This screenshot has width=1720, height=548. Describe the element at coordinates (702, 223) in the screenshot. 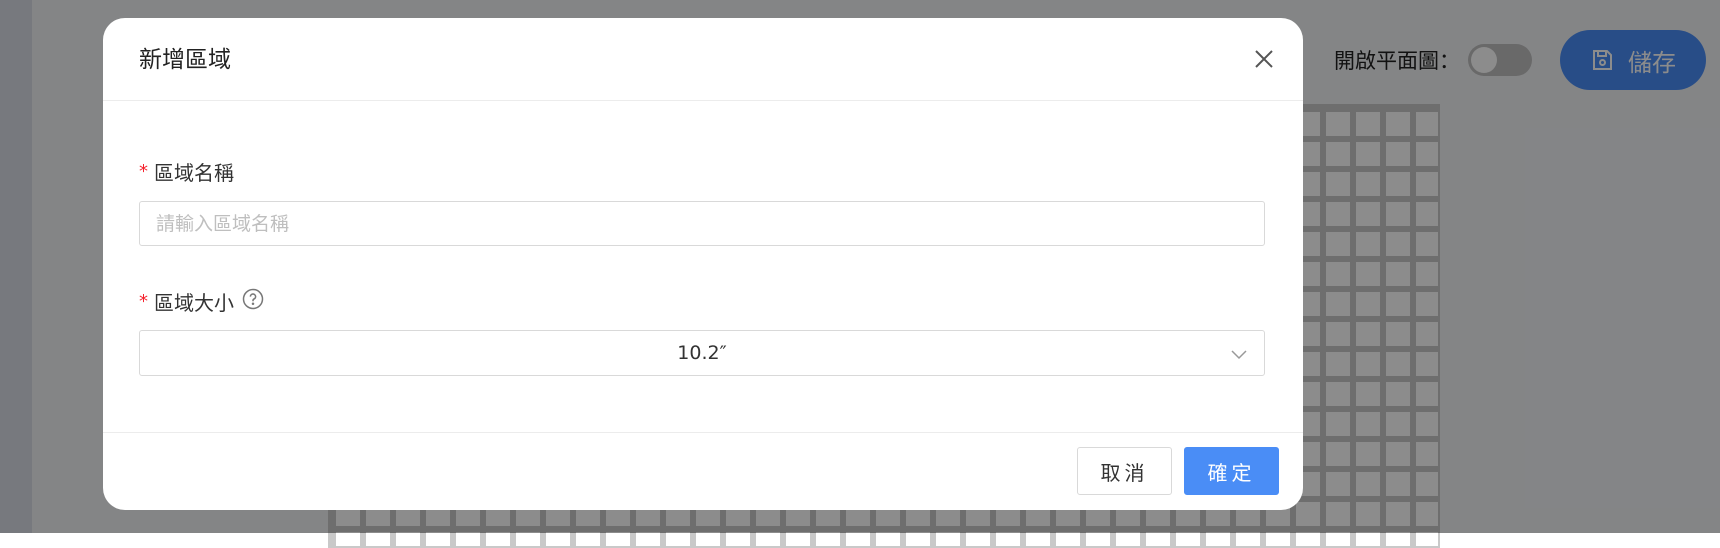

I see `area-name-input` at that location.